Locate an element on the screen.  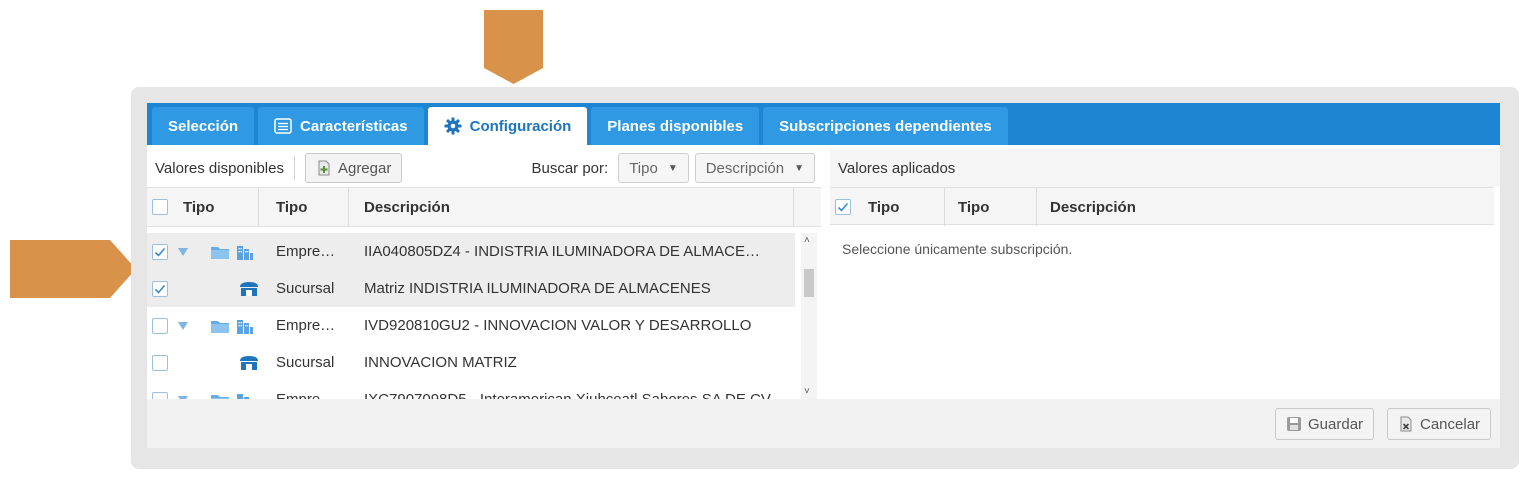
tab-planes-disponibles: Planes disponibles is located at coordinates (675, 126).